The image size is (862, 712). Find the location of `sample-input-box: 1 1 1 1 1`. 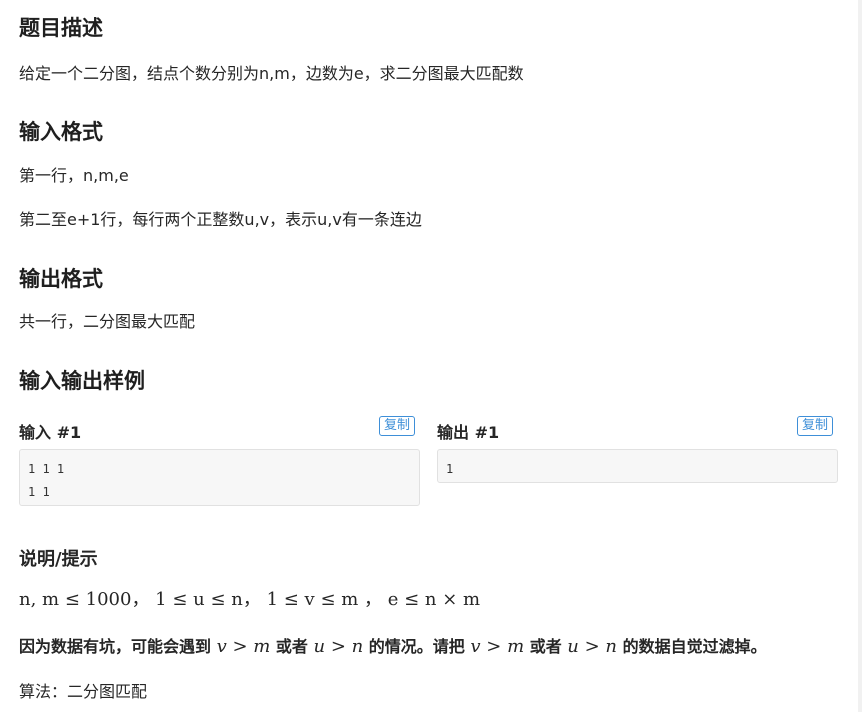

sample-input-box: 1 1 1 1 1 is located at coordinates (219, 477).